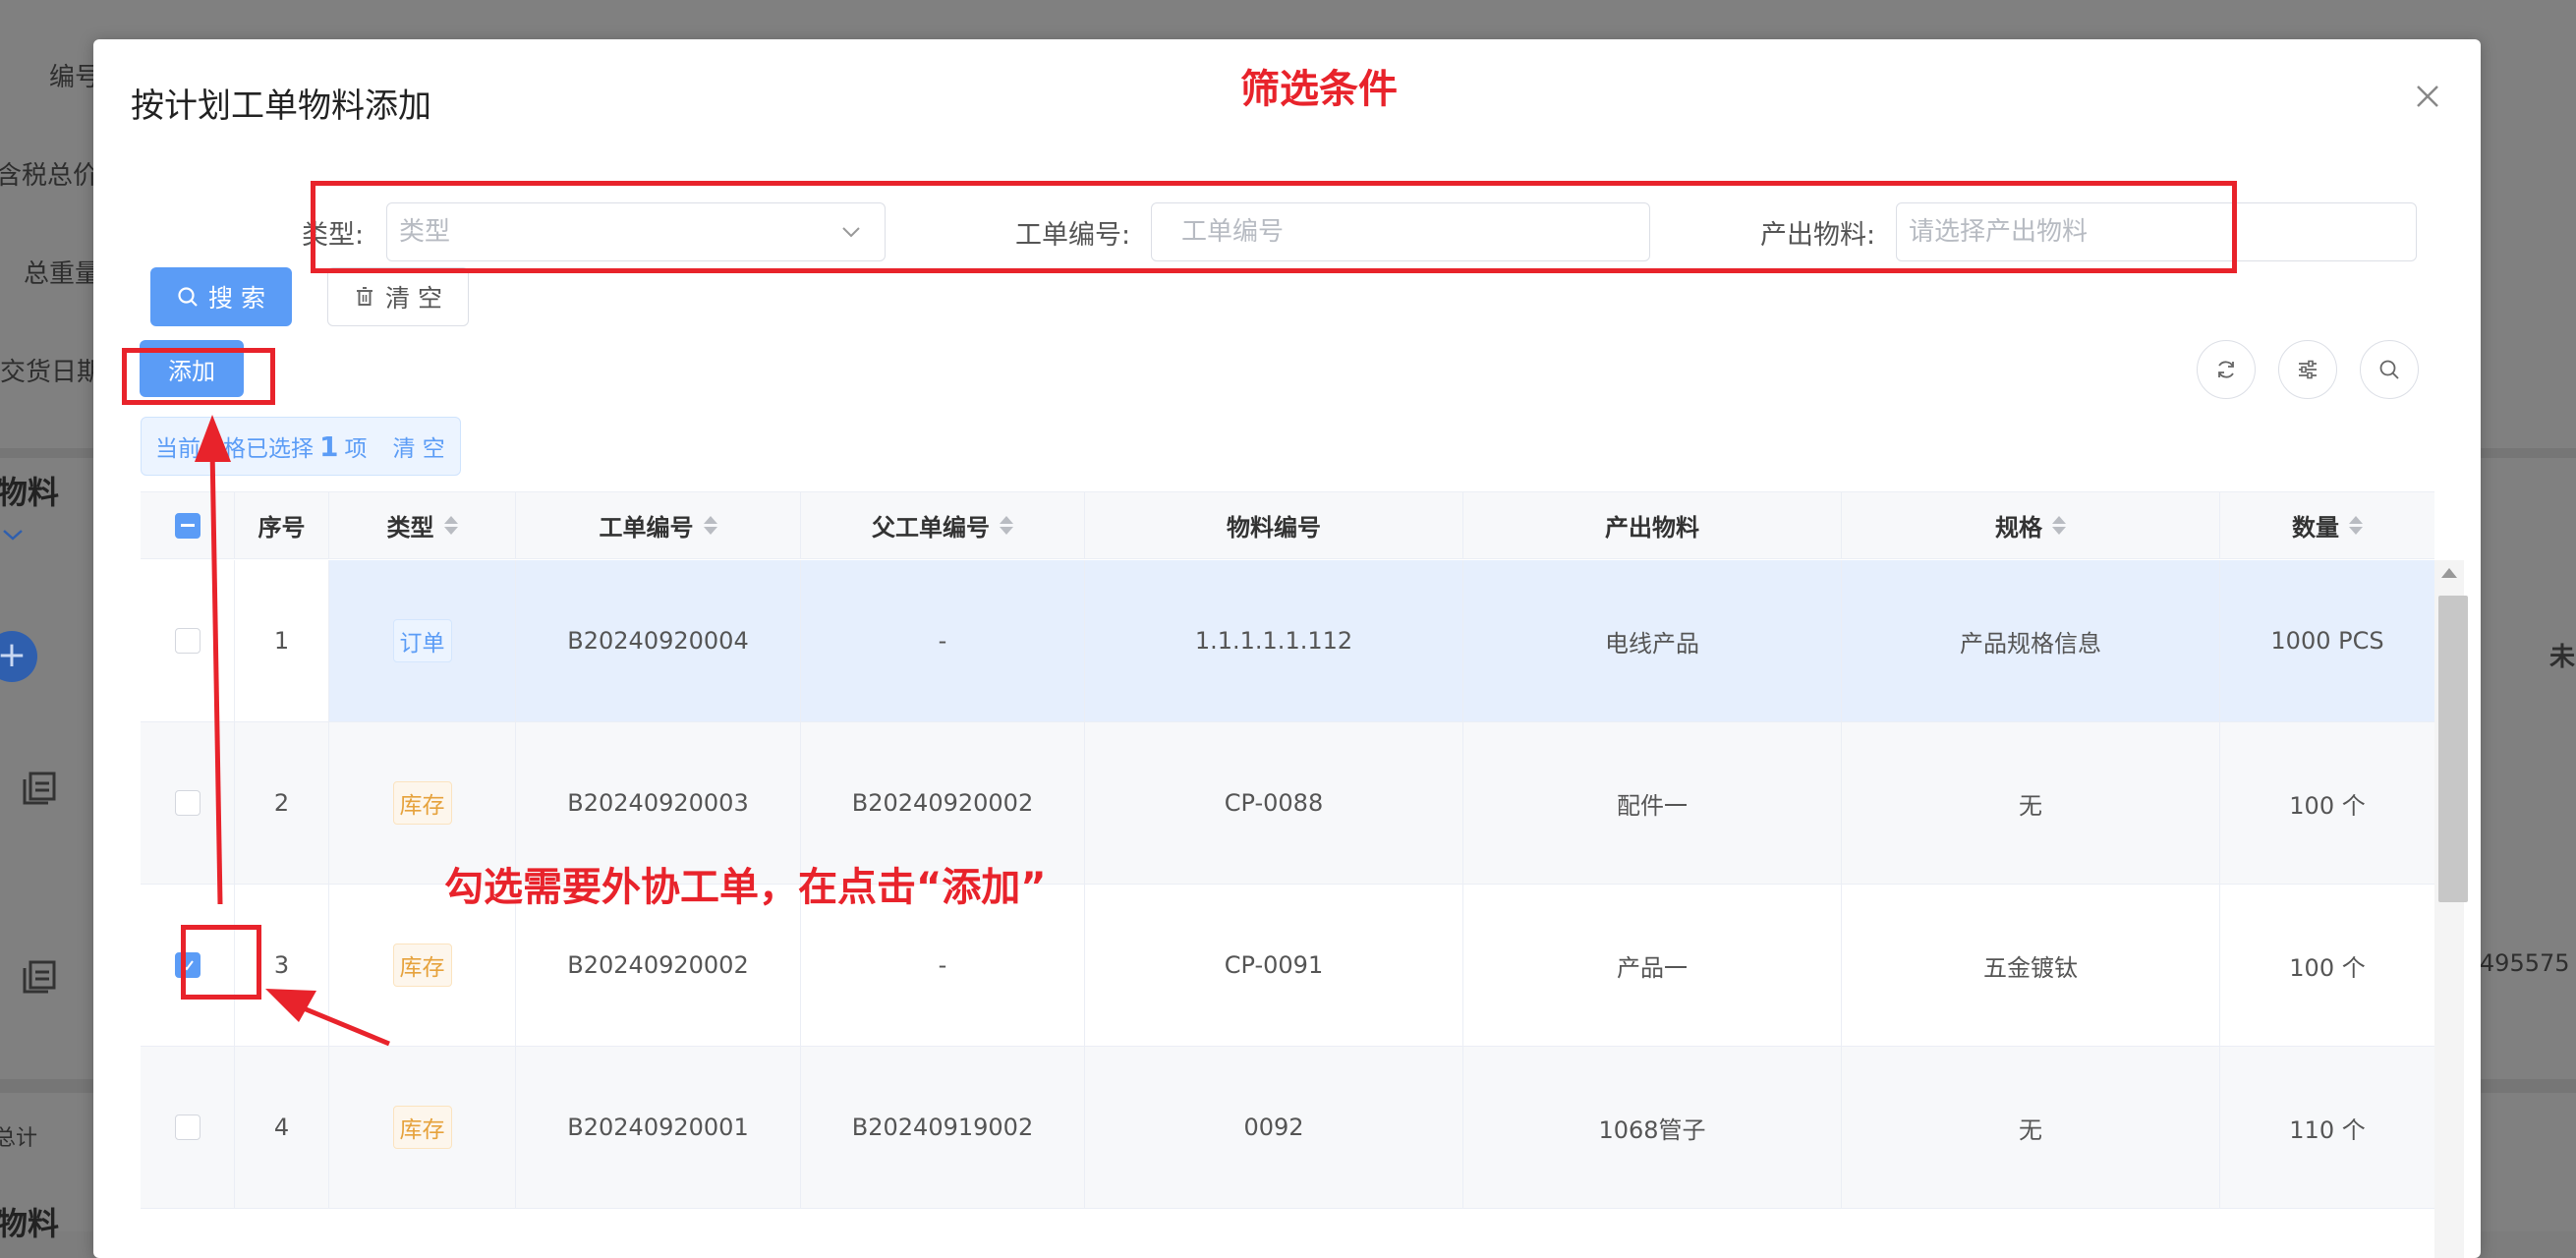 The image size is (2576, 1258). Describe the element at coordinates (1274, 1128) in the screenshot. I see `row-material-no: 0092` at that location.